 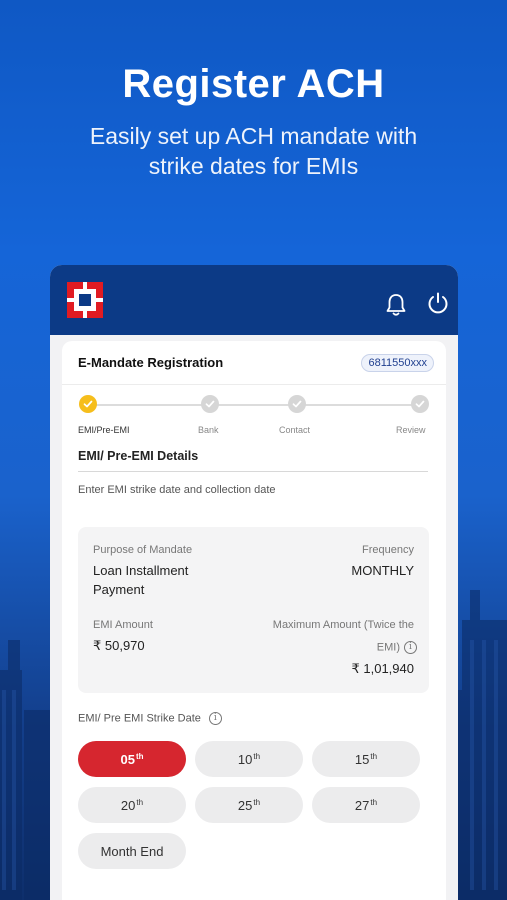 What do you see at coordinates (388, 647) in the screenshot?
I see `max-amount-label-emi: EMI)` at bounding box center [388, 647].